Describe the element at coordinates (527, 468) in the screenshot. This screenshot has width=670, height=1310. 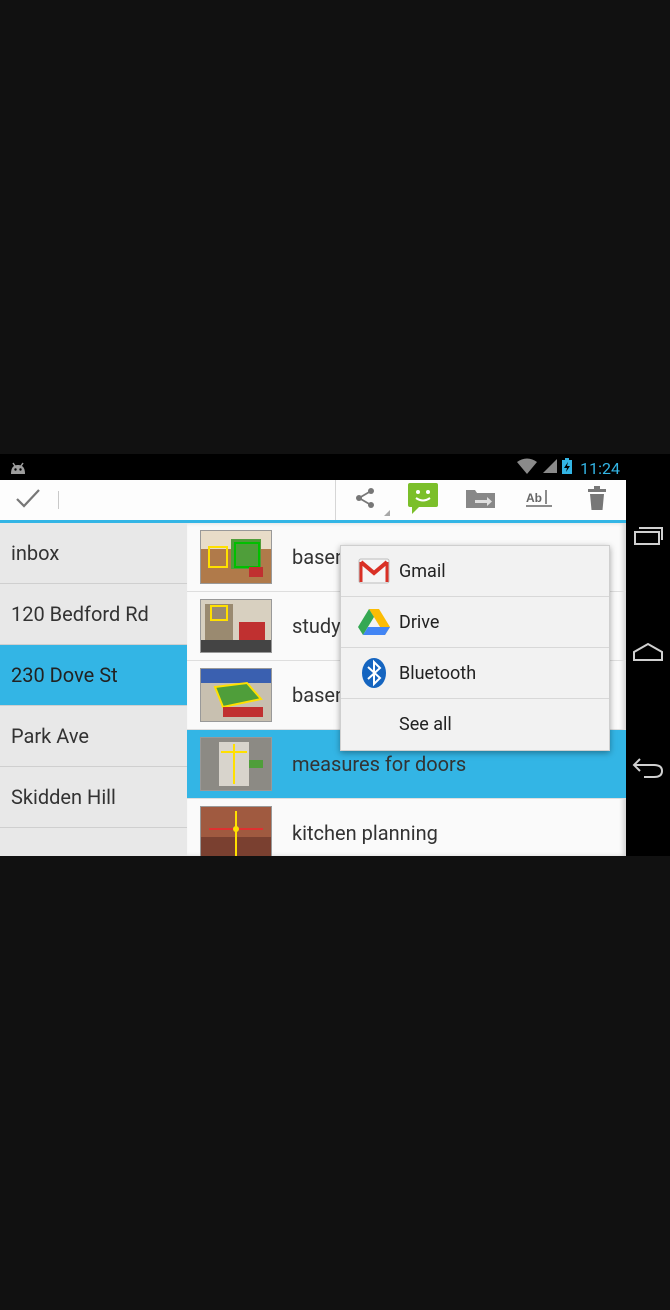
I see `wifi-icon` at that location.